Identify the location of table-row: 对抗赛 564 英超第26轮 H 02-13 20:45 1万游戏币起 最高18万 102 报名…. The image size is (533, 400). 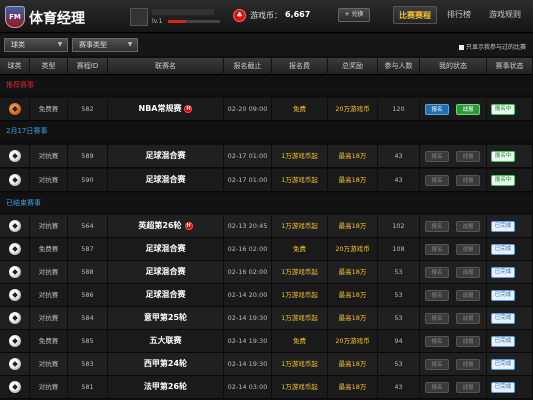
(266, 226).